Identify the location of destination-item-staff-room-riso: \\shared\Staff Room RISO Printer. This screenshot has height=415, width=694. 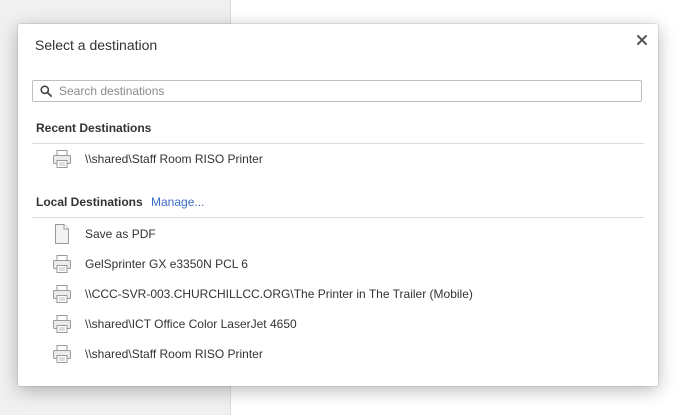
(338, 354).